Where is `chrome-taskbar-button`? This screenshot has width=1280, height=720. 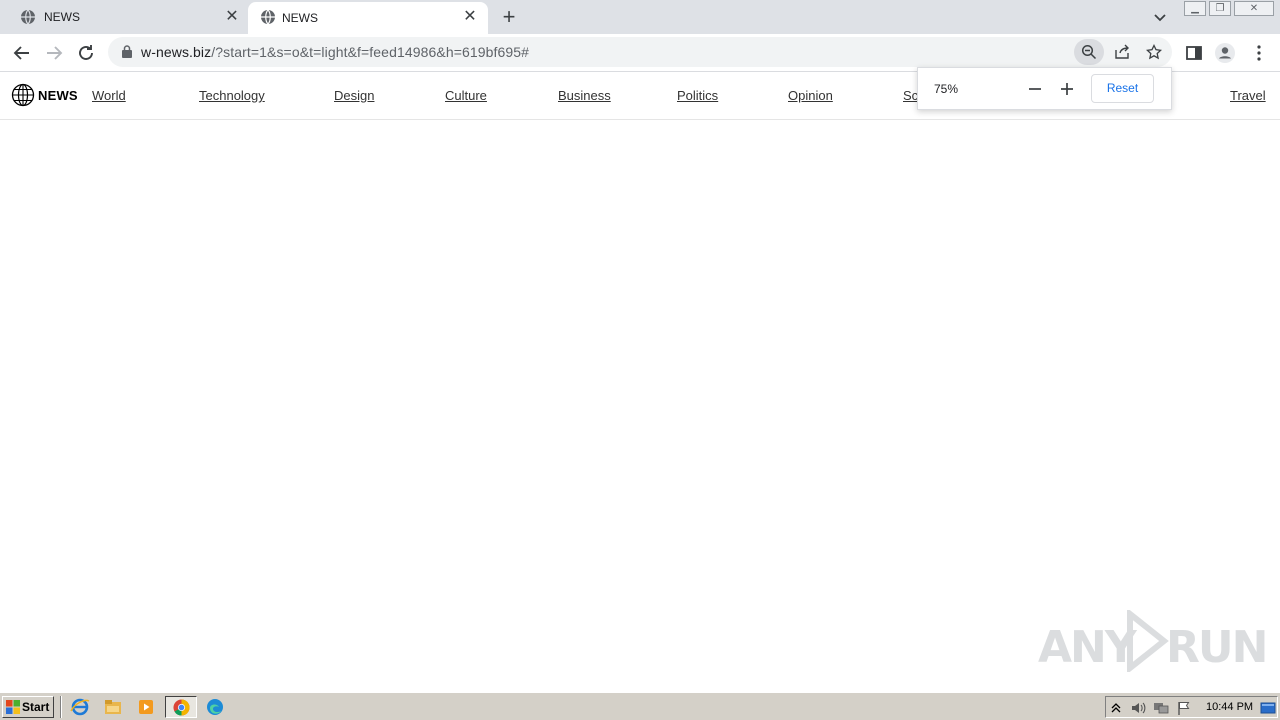 chrome-taskbar-button is located at coordinates (181, 707).